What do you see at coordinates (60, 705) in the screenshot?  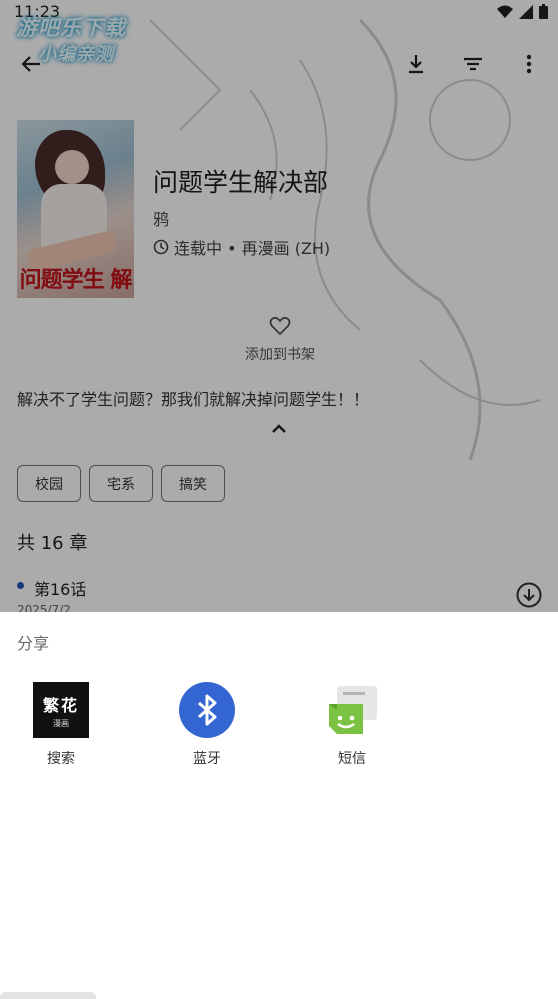 I see `app-logo-text: 繁花` at bounding box center [60, 705].